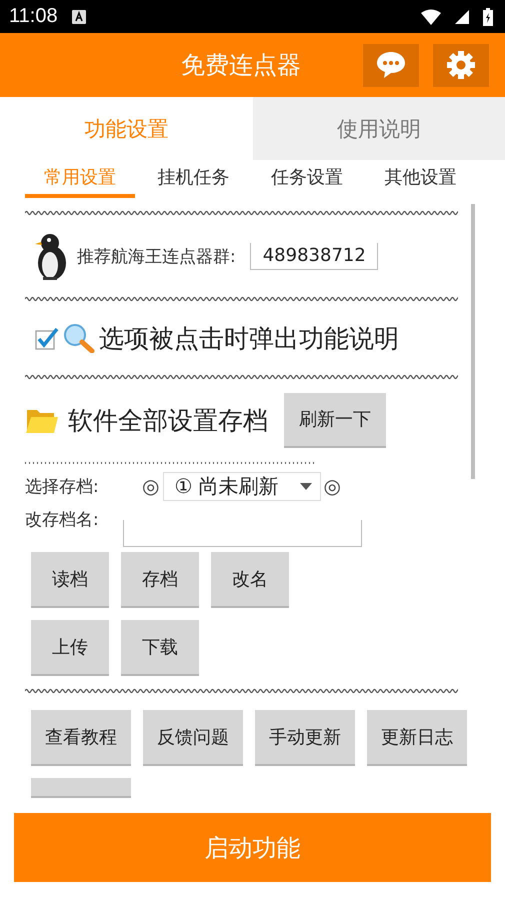  Describe the element at coordinates (193, 179) in the screenshot. I see `subtab: 挂机任务` at that location.